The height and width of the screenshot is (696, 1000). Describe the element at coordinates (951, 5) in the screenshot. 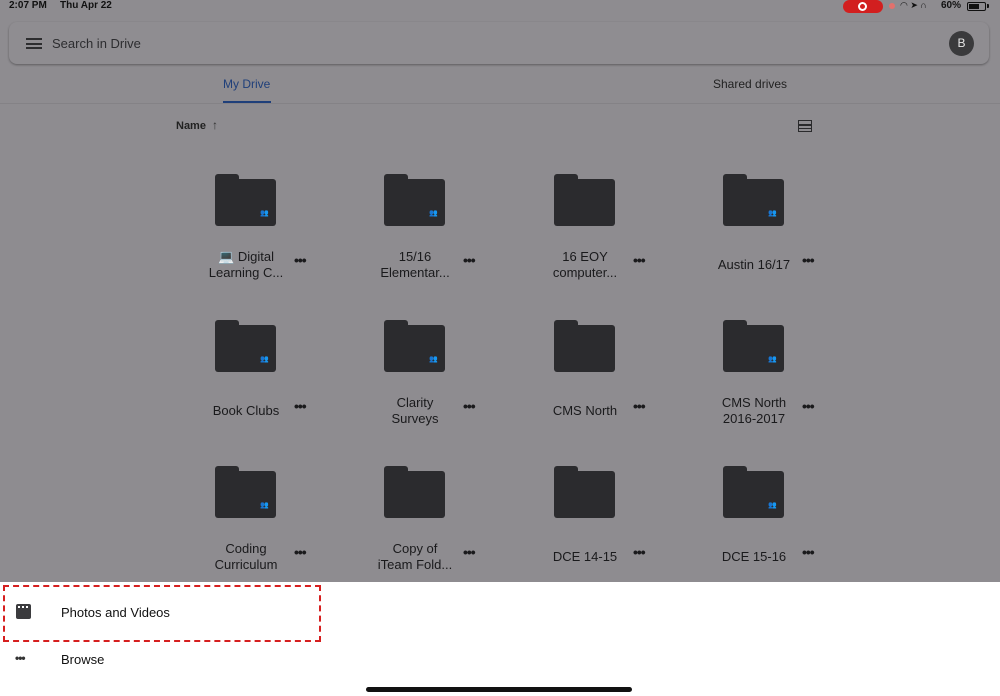

I see `battery-percent: 60%` at that location.